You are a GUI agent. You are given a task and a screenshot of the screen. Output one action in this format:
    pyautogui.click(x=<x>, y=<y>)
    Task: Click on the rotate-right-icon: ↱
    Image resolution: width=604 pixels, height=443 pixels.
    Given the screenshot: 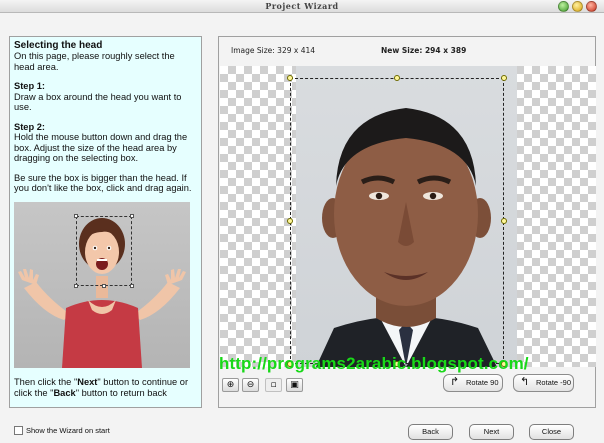 What is the action you would take?
    pyautogui.click(x=455, y=382)
    